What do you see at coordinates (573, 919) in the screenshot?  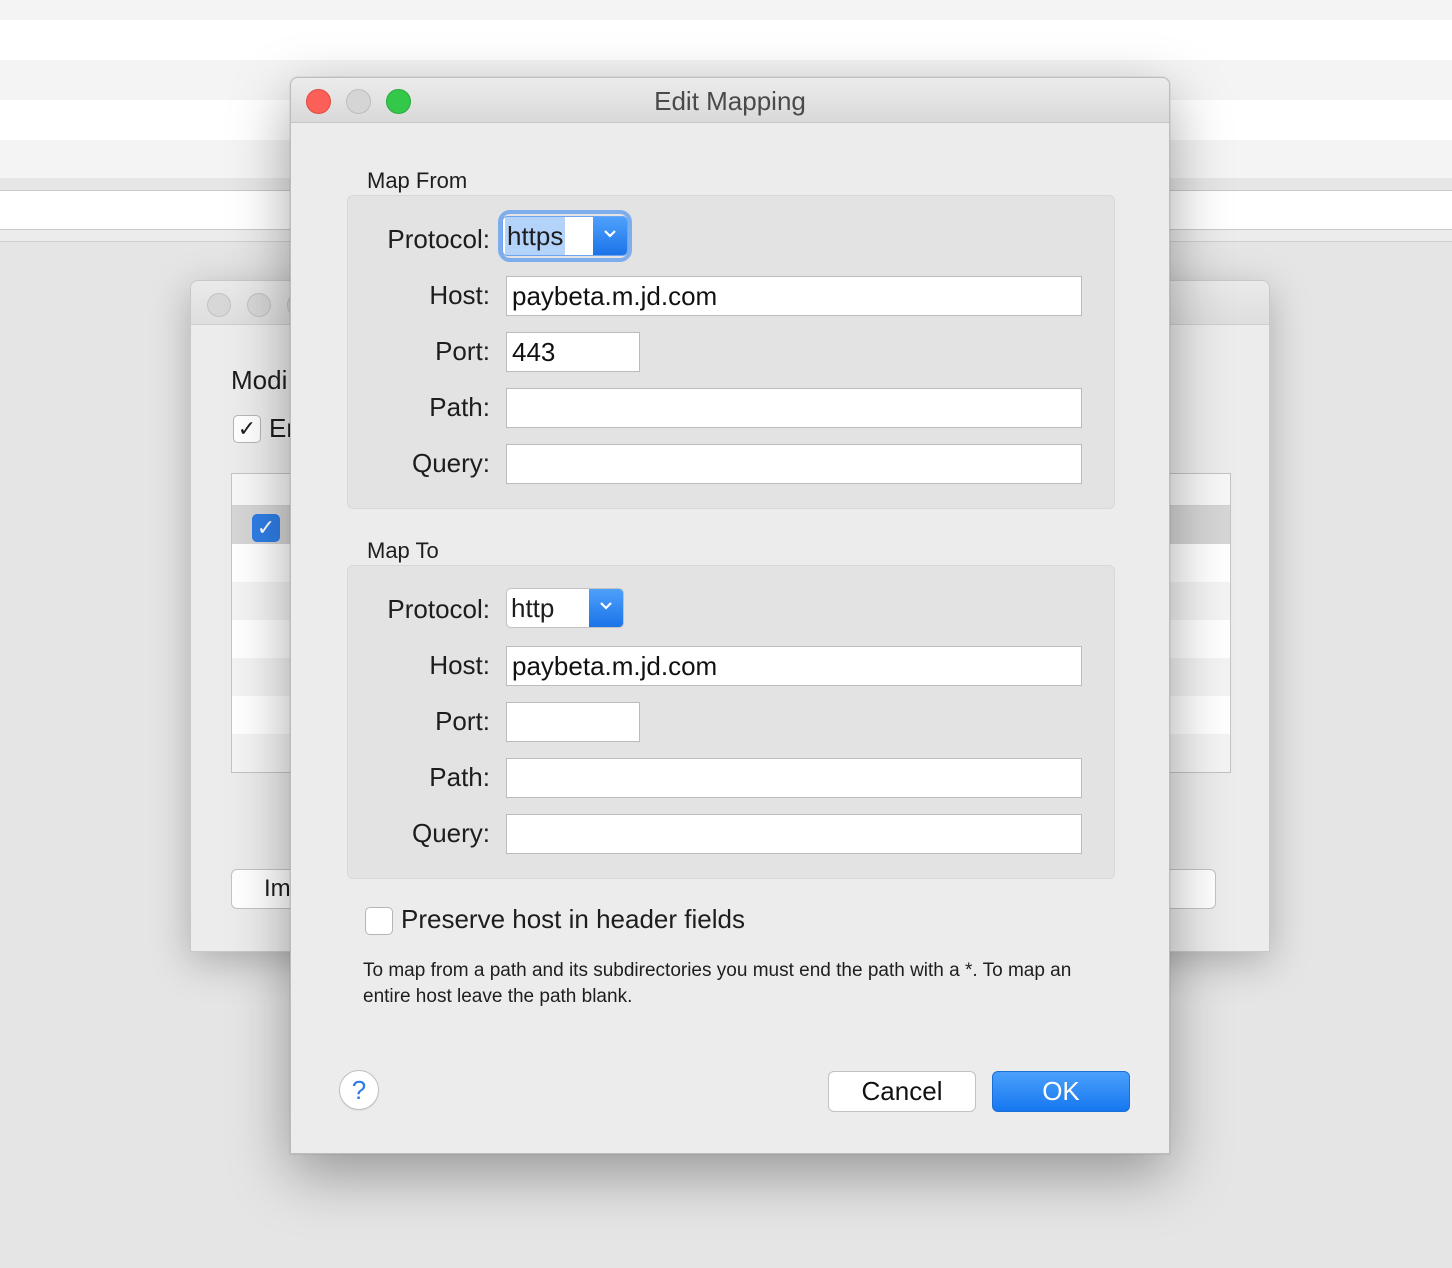 I see `preserve-host-label: Preserve host in header fields` at bounding box center [573, 919].